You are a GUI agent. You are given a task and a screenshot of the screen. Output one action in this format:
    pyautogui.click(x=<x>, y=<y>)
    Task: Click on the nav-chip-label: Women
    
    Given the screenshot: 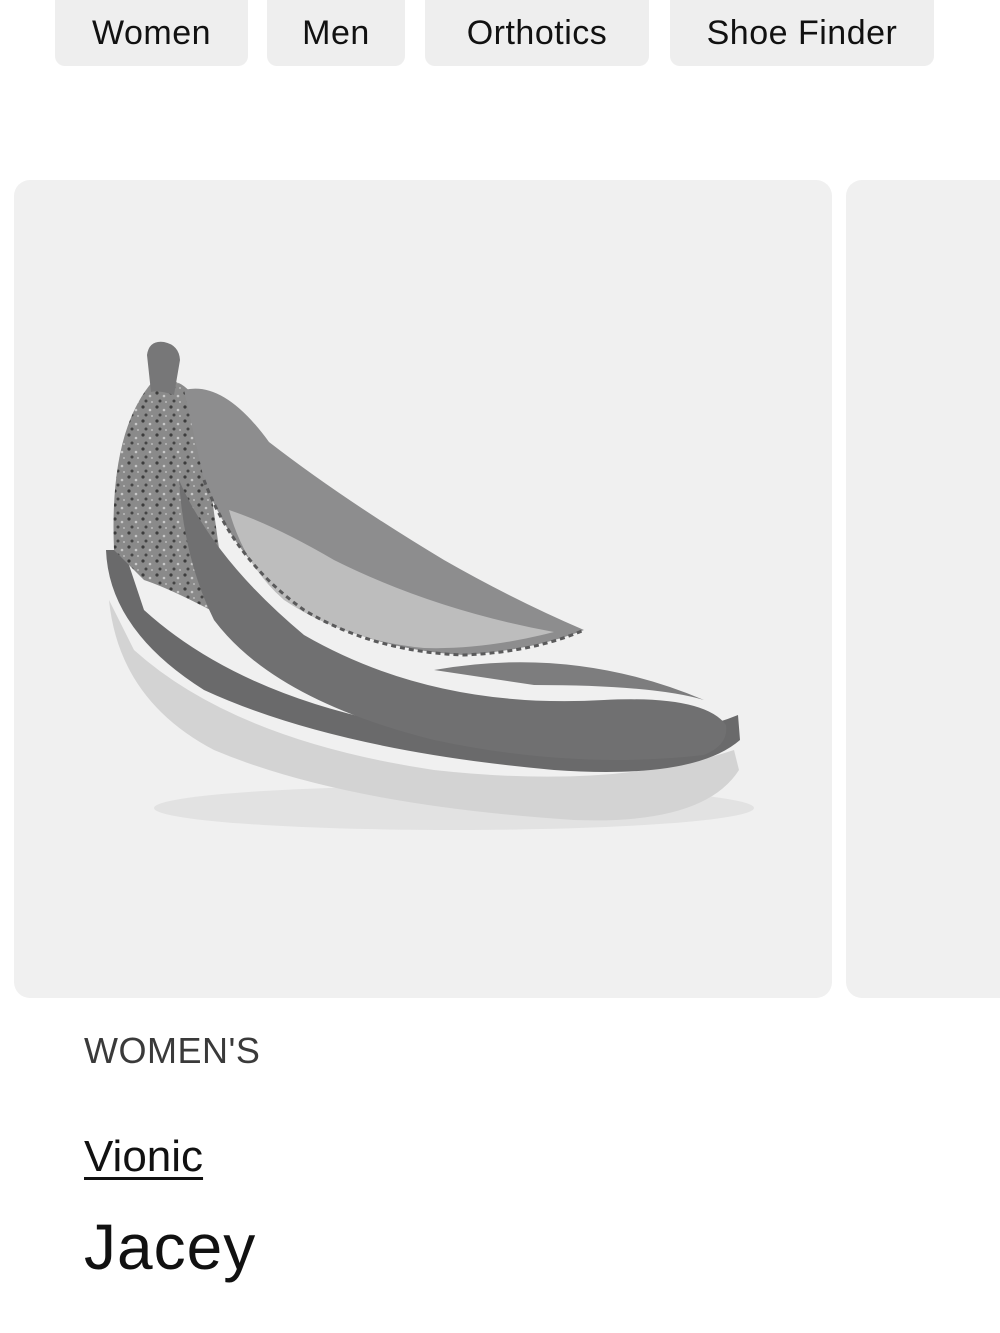 What is the action you would take?
    pyautogui.click(x=151, y=32)
    